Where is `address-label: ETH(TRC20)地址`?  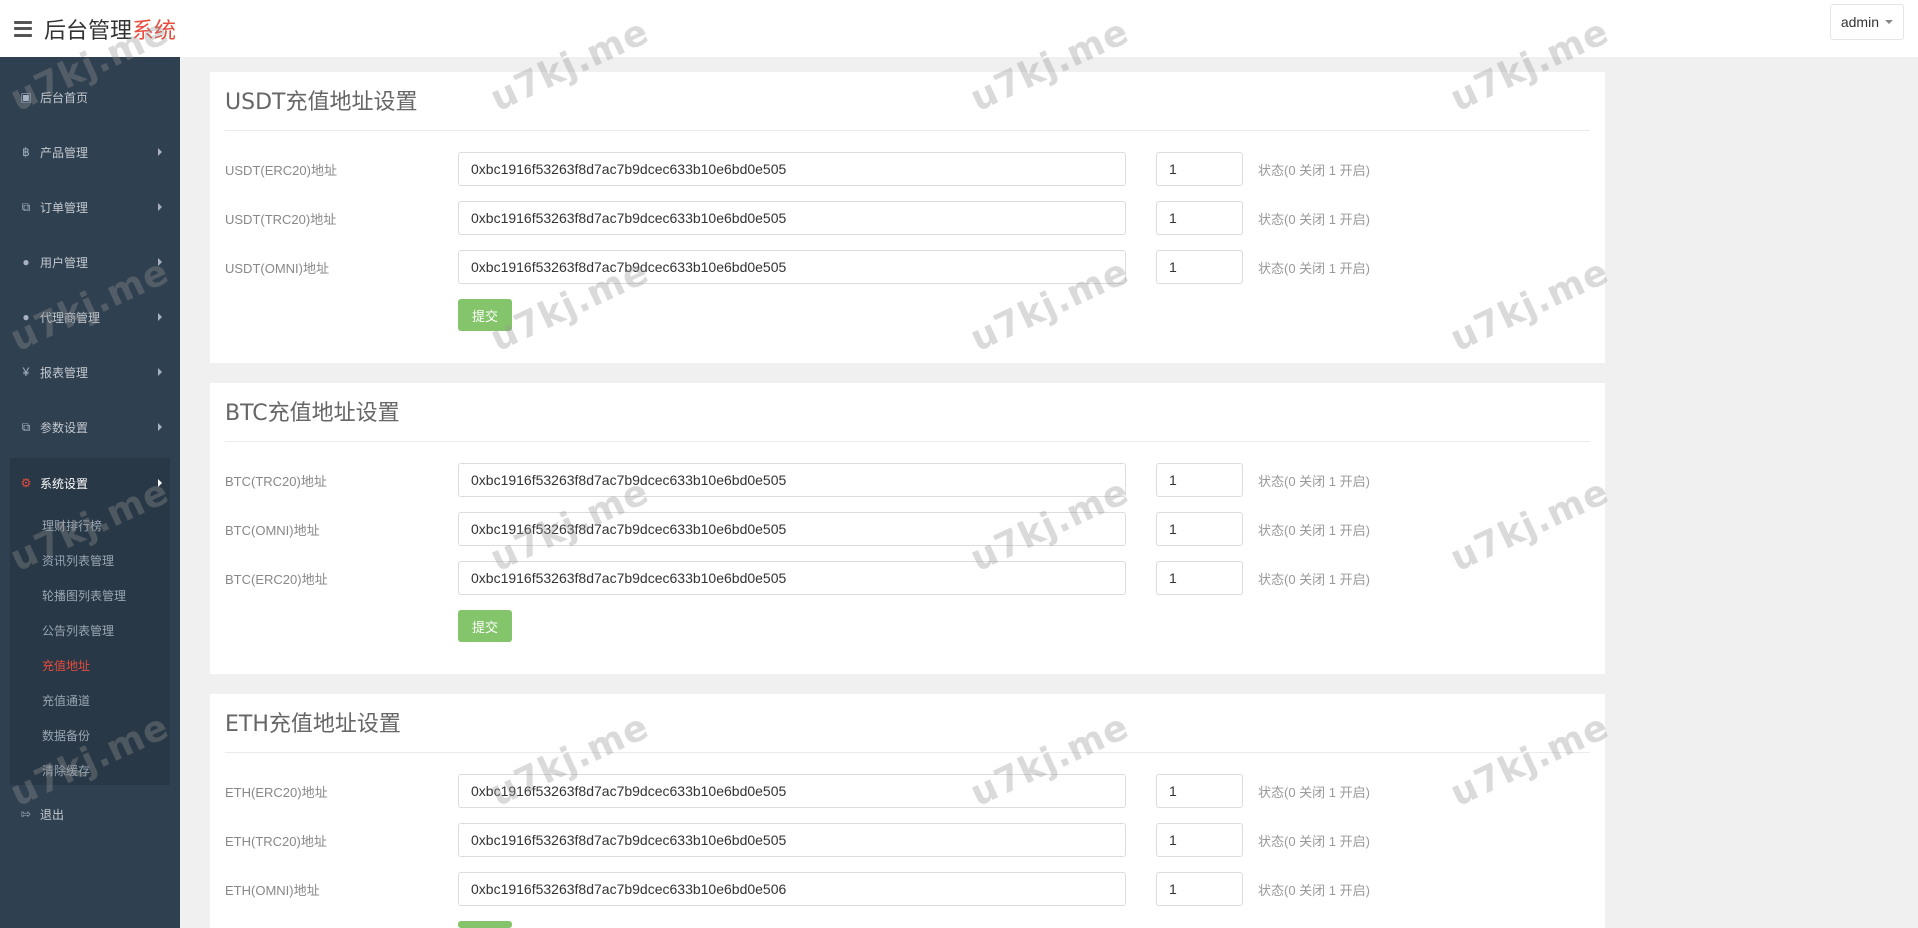 address-label: ETH(TRC20)地址 is located at coordinates (276, 841).